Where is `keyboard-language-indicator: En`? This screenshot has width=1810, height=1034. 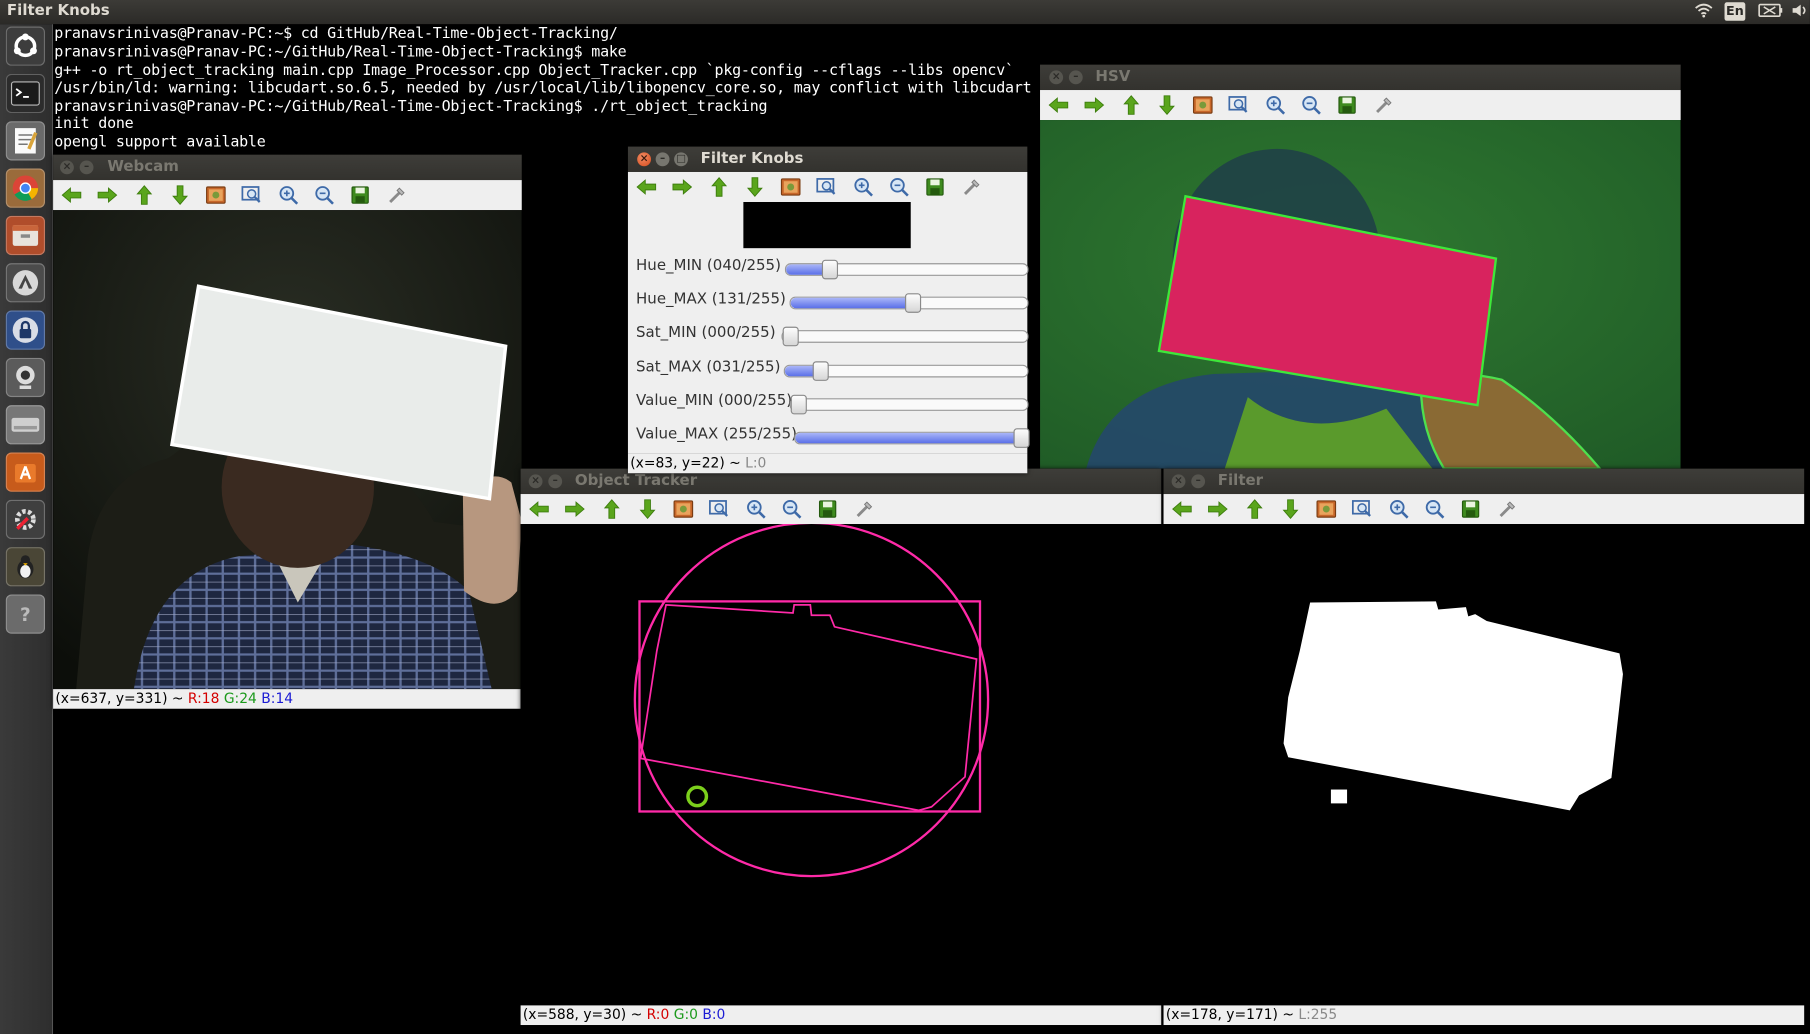 keyboard-language-indicator: En is located at coordinates (1735, 11).